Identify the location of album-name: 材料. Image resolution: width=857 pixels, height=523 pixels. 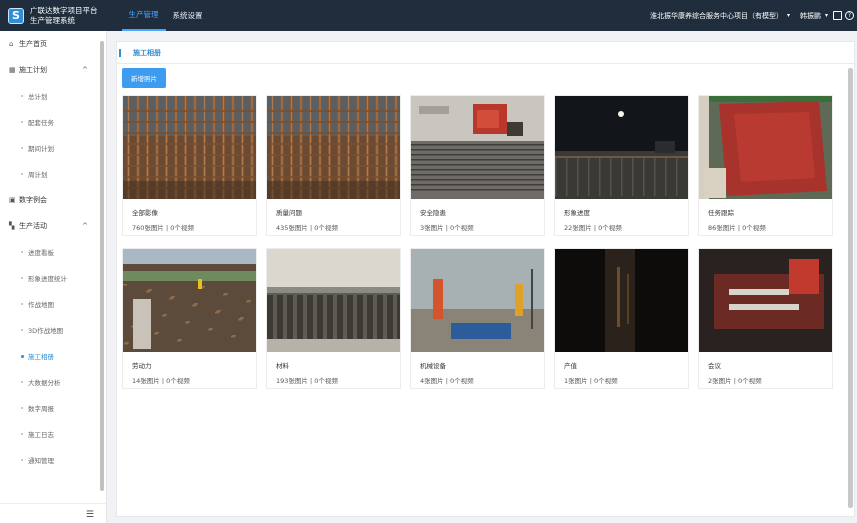
(282, 366).